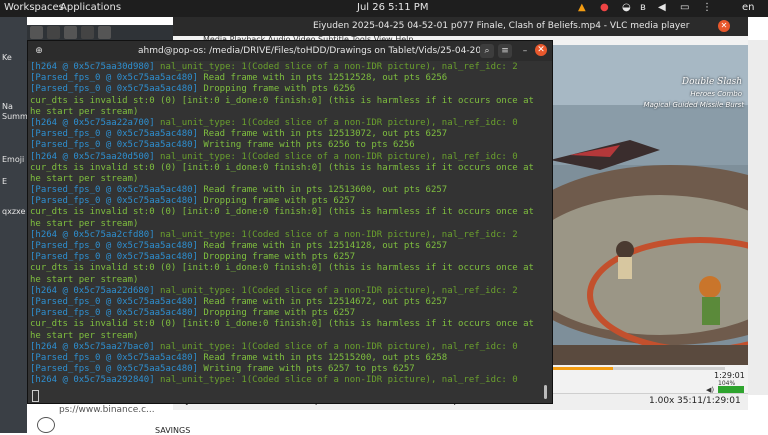 The width and height of the screenshot is (768, 435). What do you see at coordinates (525, 51) in the screenshot?
I see `minimize-icon: –` at bounding box center [525, 51].